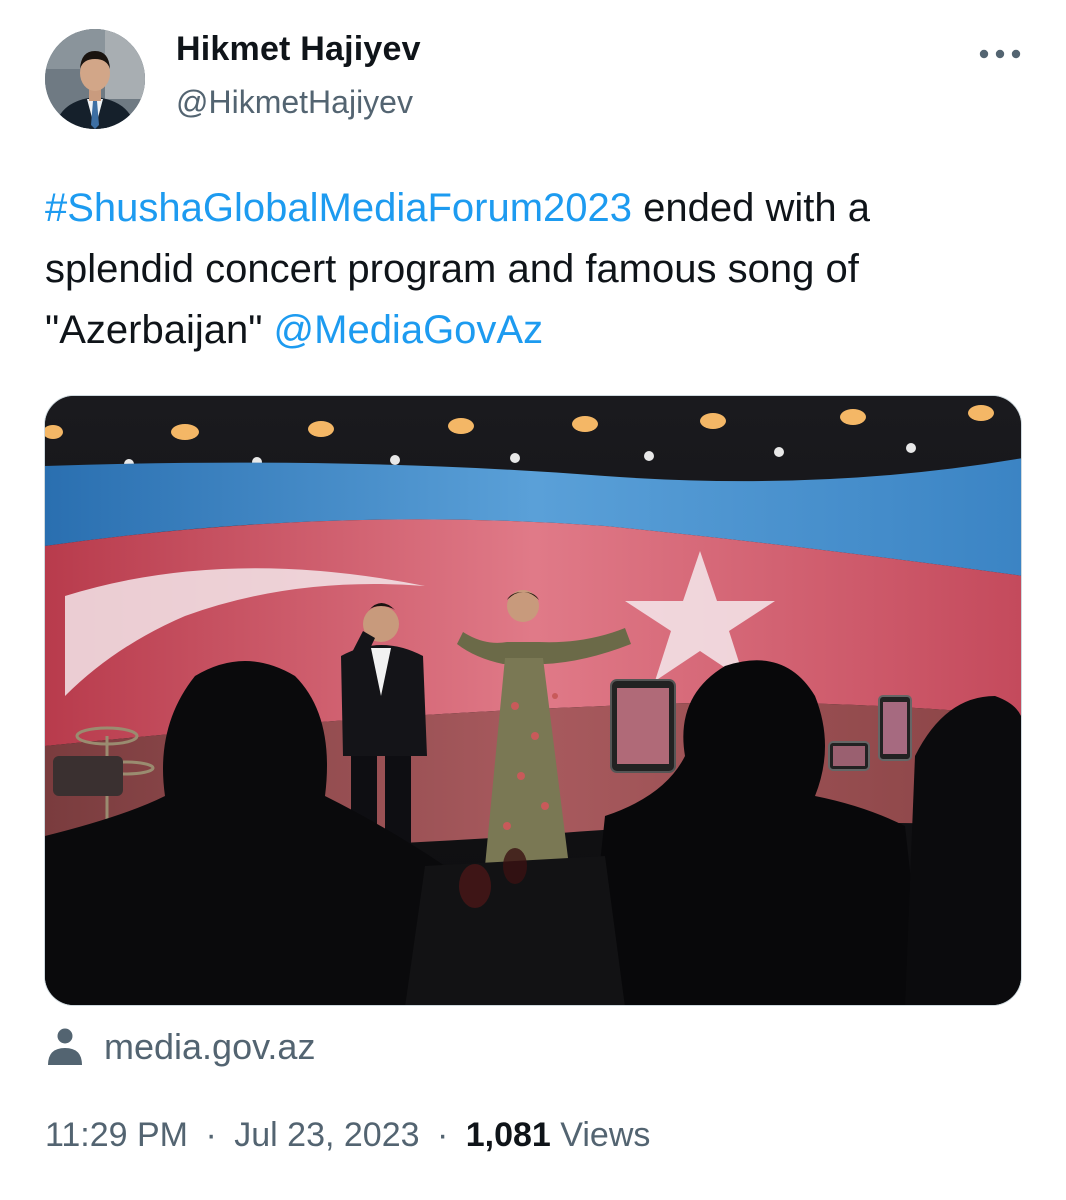 The height and width of the screenshot is (1200, 1066). What do you see at coordinates (508, 1135) in the screenshot?
I see `views-count: 1,081` at bounding box center [508, 1135].